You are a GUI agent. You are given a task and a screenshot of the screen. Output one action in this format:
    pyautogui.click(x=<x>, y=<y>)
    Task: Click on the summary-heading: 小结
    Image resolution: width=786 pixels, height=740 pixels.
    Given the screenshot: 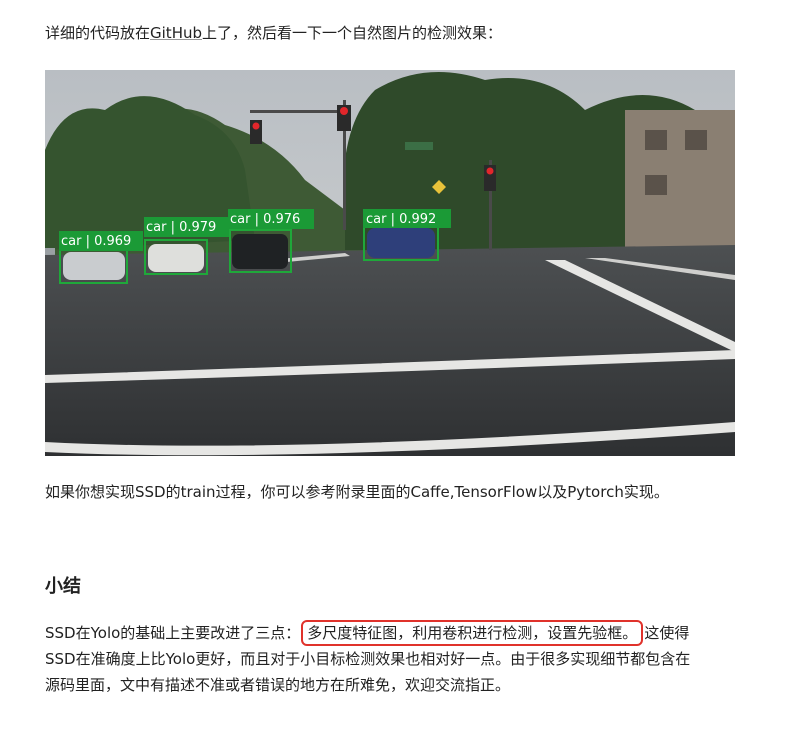 What is the action you would take?
    pyautogui.click(x=63, y=586)
    